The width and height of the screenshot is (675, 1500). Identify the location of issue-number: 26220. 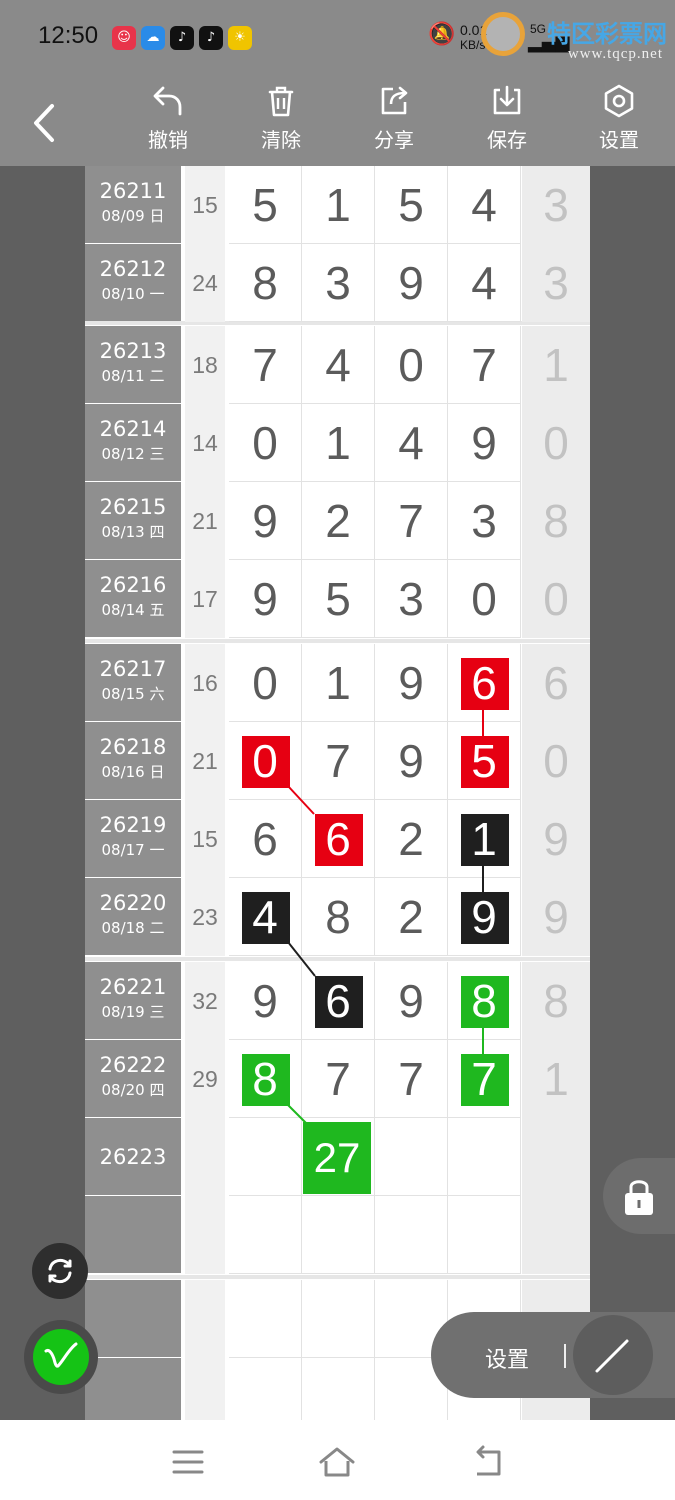
(133, 903).